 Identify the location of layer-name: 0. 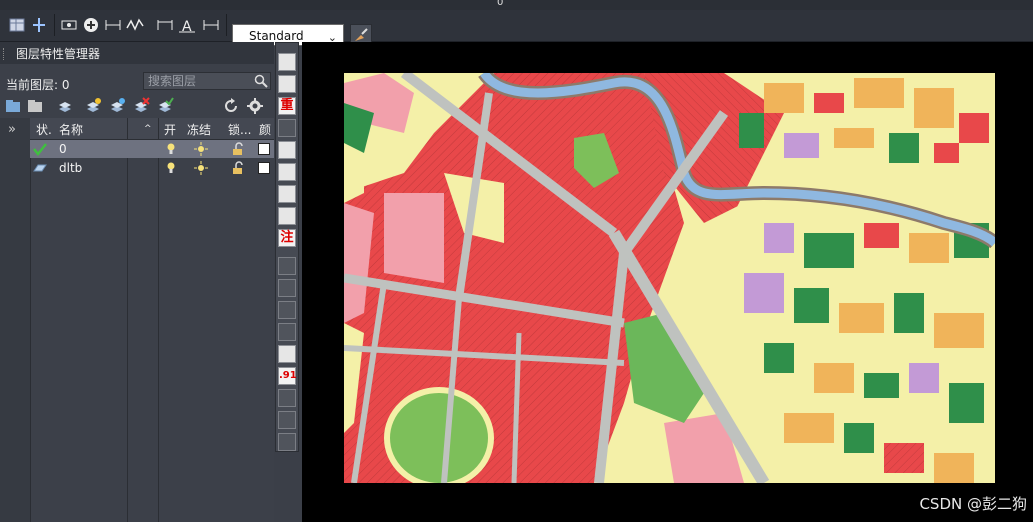
(63, 149).